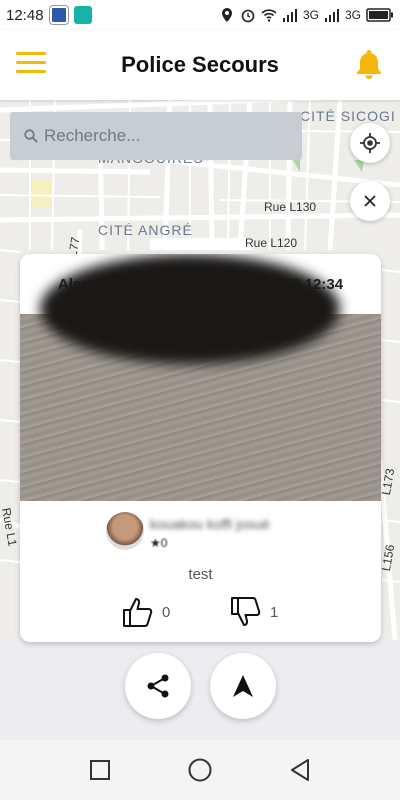 This screenshot has width=400, height=800. I want to click on search-icon, so click(31, 136).